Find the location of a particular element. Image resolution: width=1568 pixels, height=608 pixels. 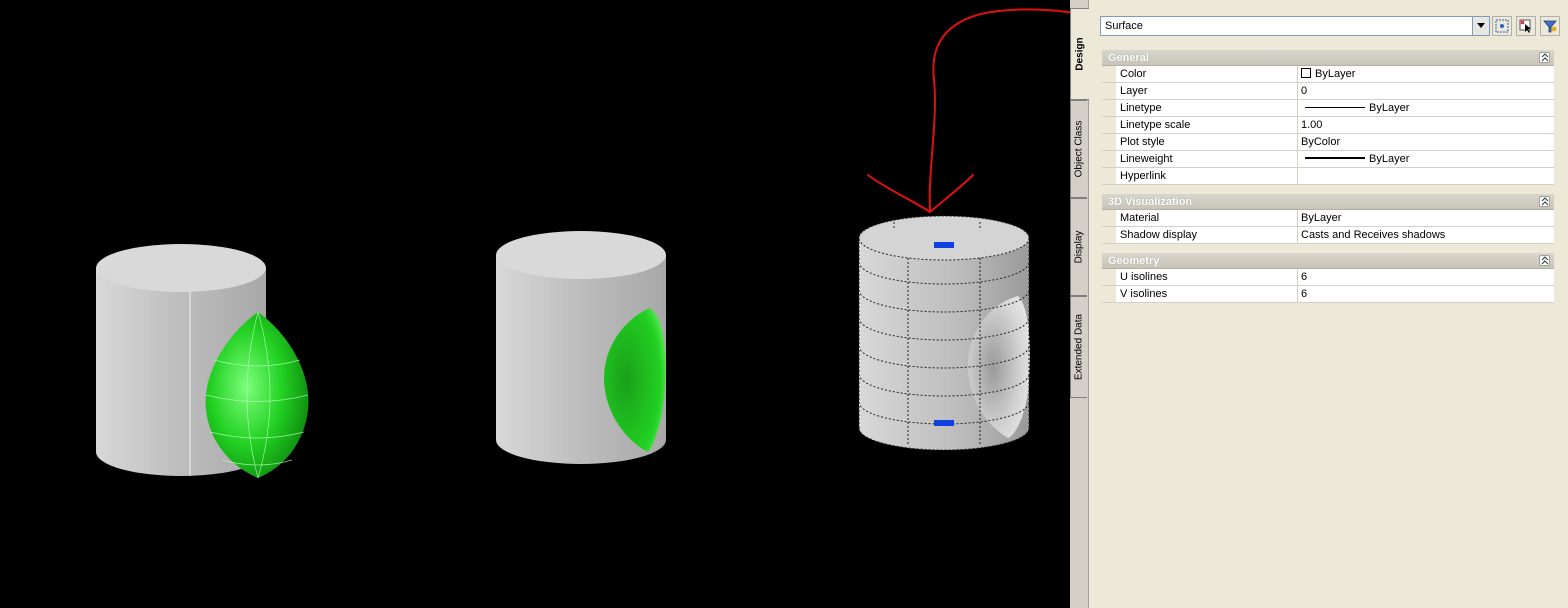

toggle-pickadd-button is located at coordinates (1550, 26).